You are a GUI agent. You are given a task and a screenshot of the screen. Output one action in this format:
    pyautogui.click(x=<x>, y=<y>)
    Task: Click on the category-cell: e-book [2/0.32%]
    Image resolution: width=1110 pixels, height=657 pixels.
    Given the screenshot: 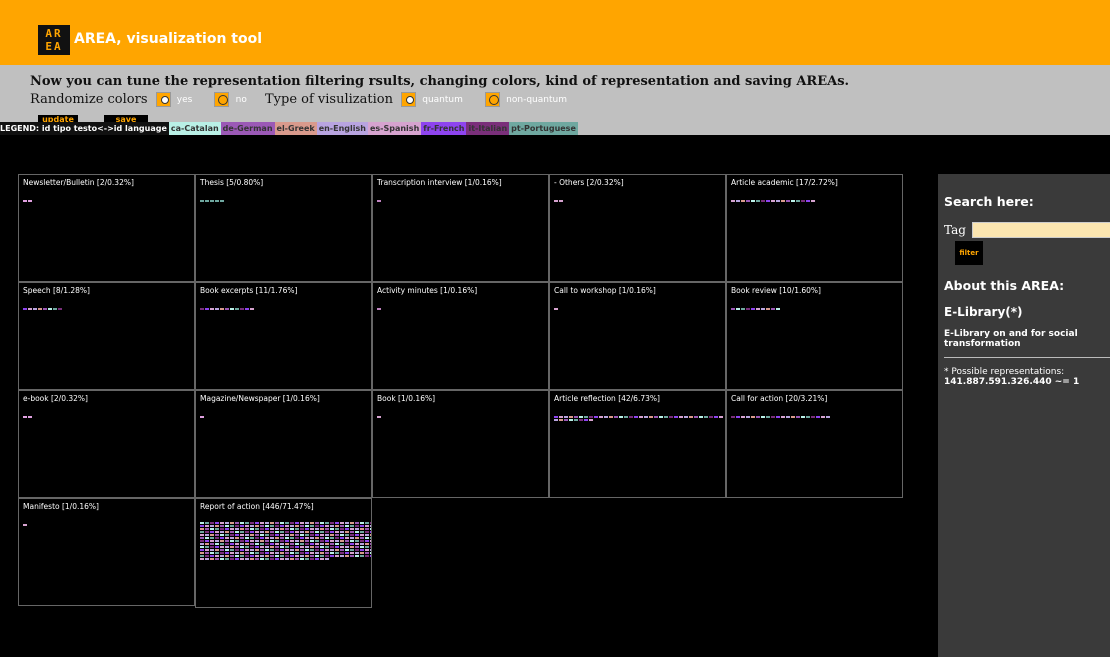 What is the action you would take?
    pyautogui.click(x=106, y=444)
    